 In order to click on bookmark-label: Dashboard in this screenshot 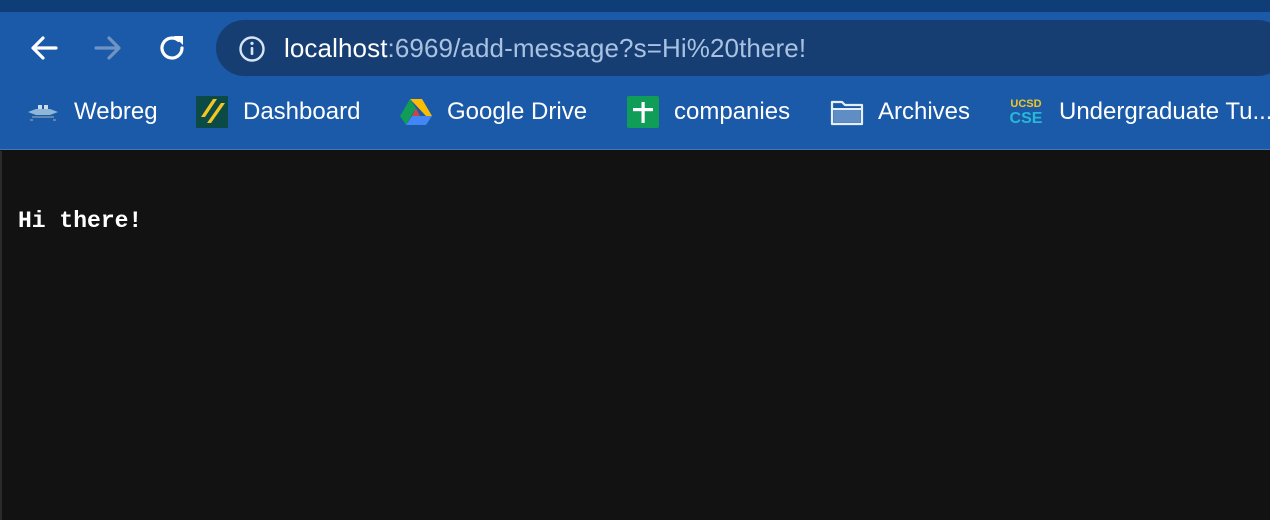, I will do `click(302, 111)`.